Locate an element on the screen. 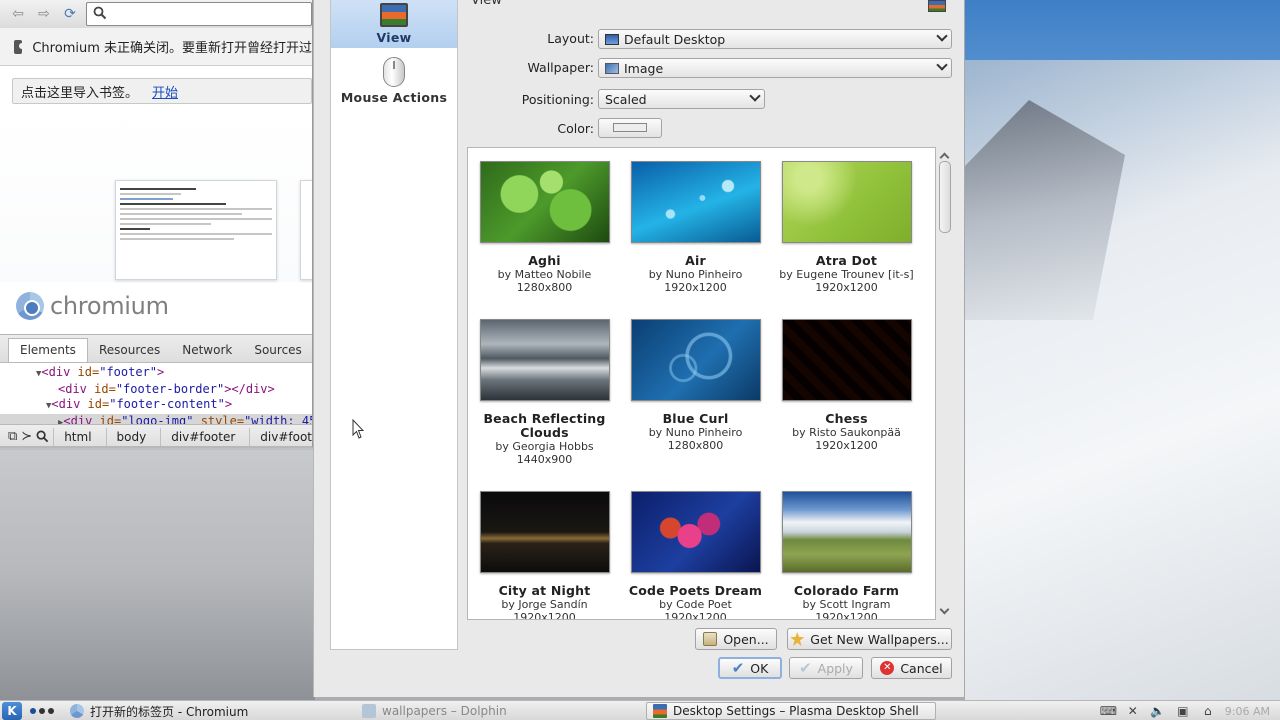  wallpaper-value: Image is located at coordinates (644, 68).